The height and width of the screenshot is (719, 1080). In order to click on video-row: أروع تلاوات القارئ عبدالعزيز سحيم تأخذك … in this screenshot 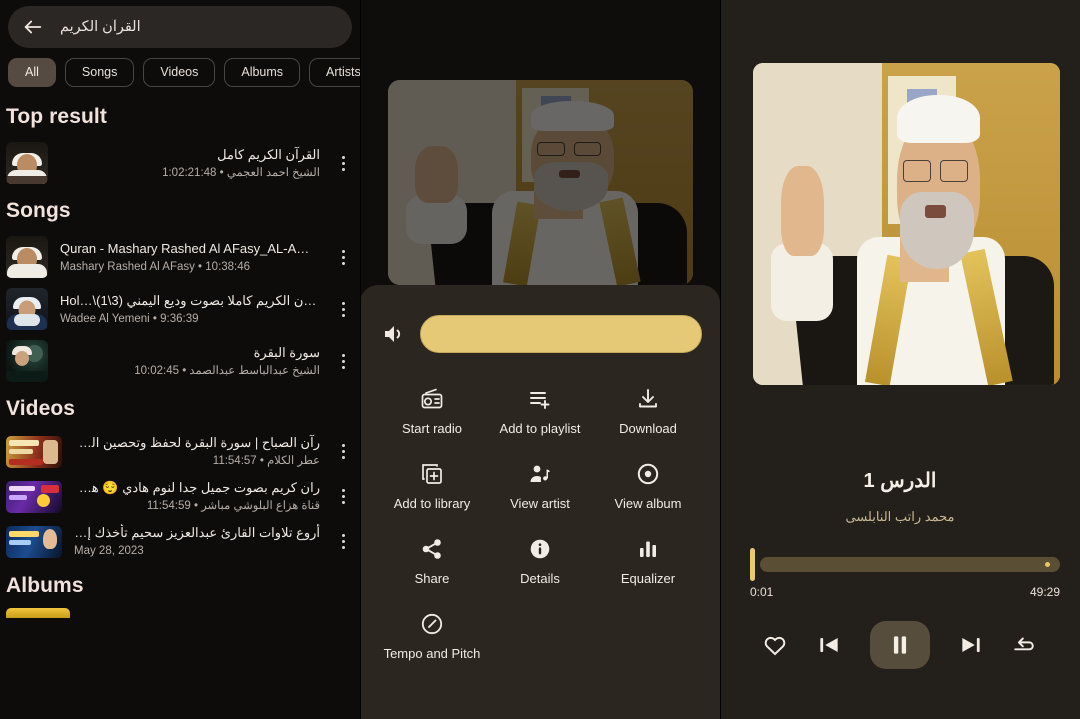, I will do `click(180, 541)`.